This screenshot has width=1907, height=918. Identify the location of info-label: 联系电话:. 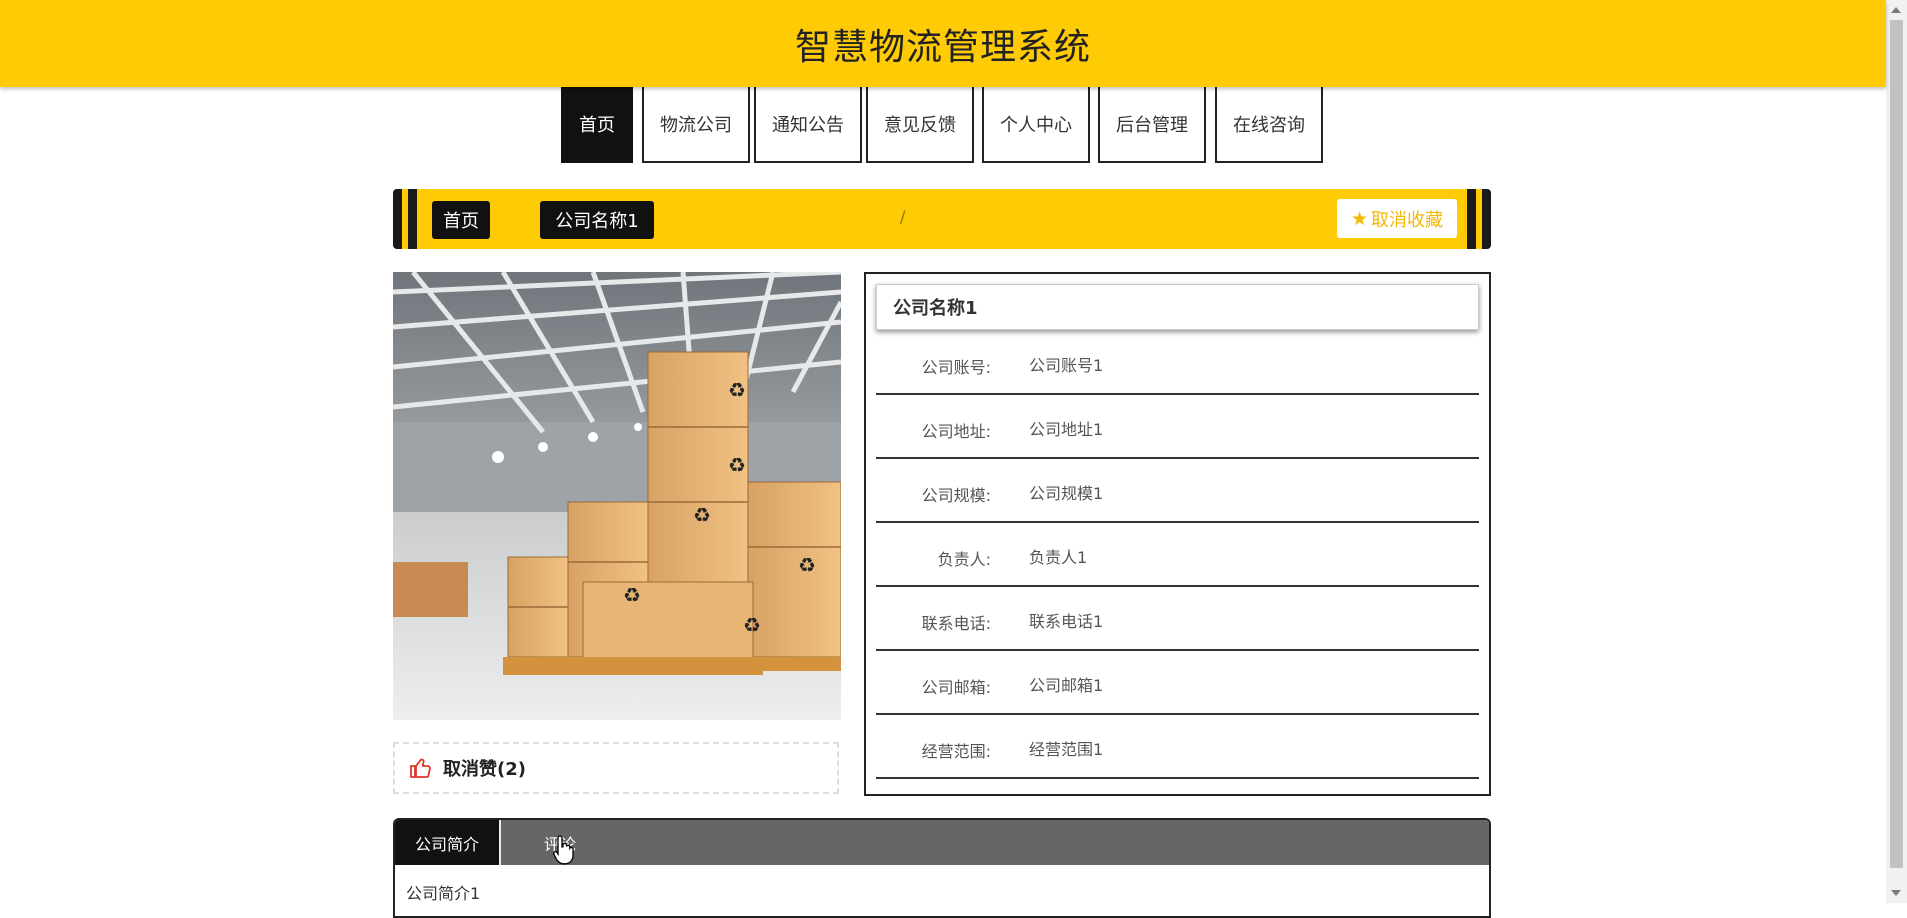
(956, 623).